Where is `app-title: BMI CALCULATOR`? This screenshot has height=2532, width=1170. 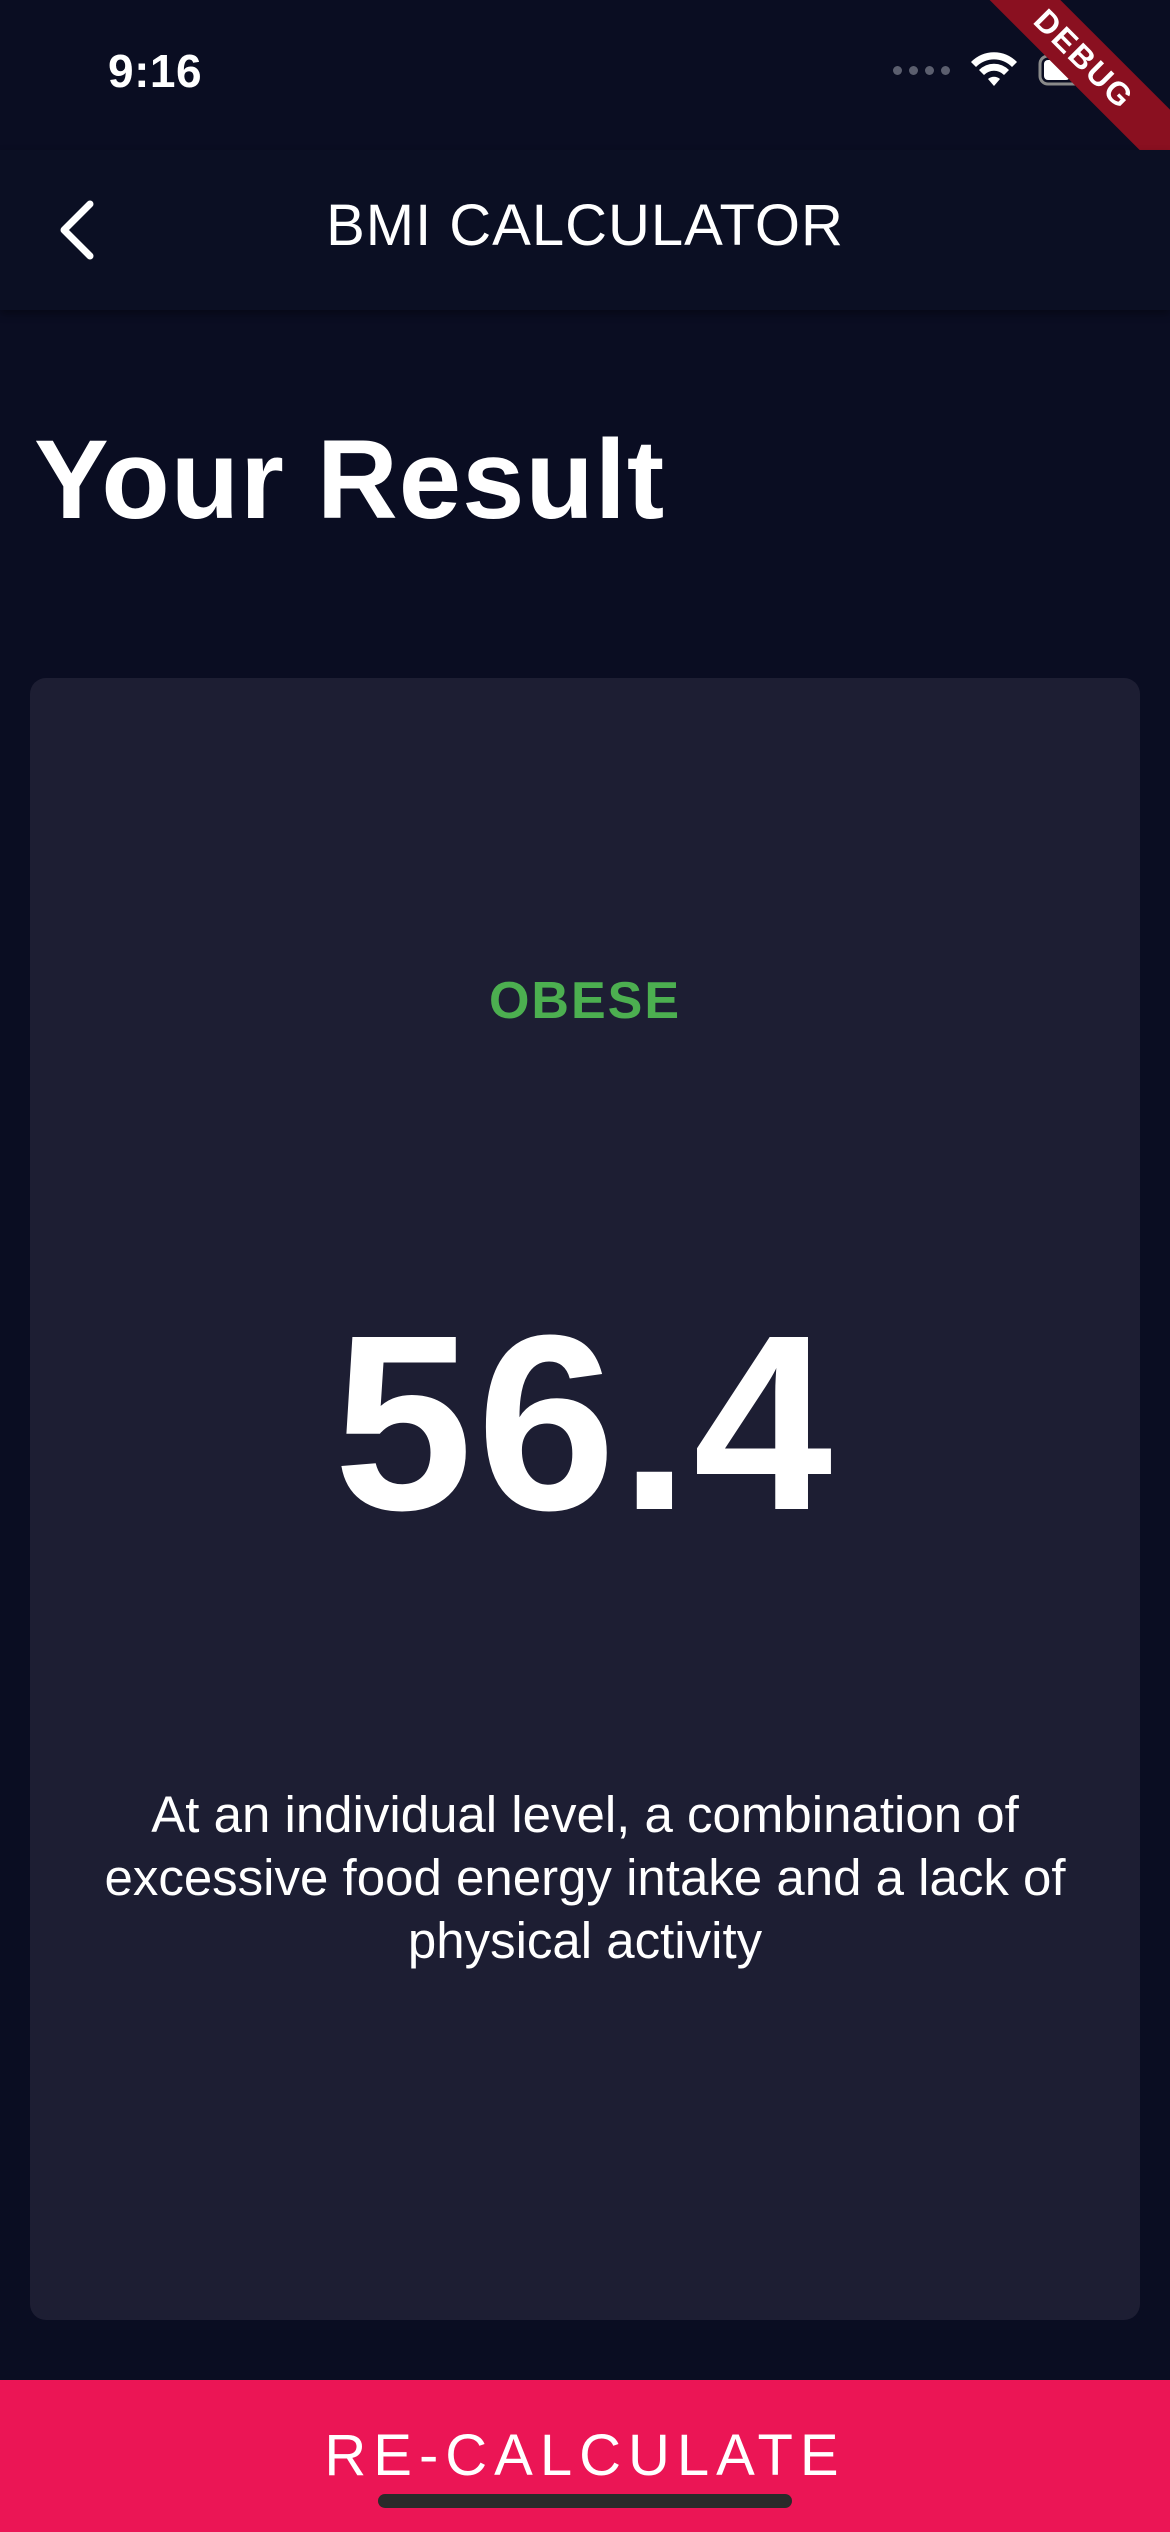 app-title: BMI CALCULATOR is located at coordinates (585, 225).